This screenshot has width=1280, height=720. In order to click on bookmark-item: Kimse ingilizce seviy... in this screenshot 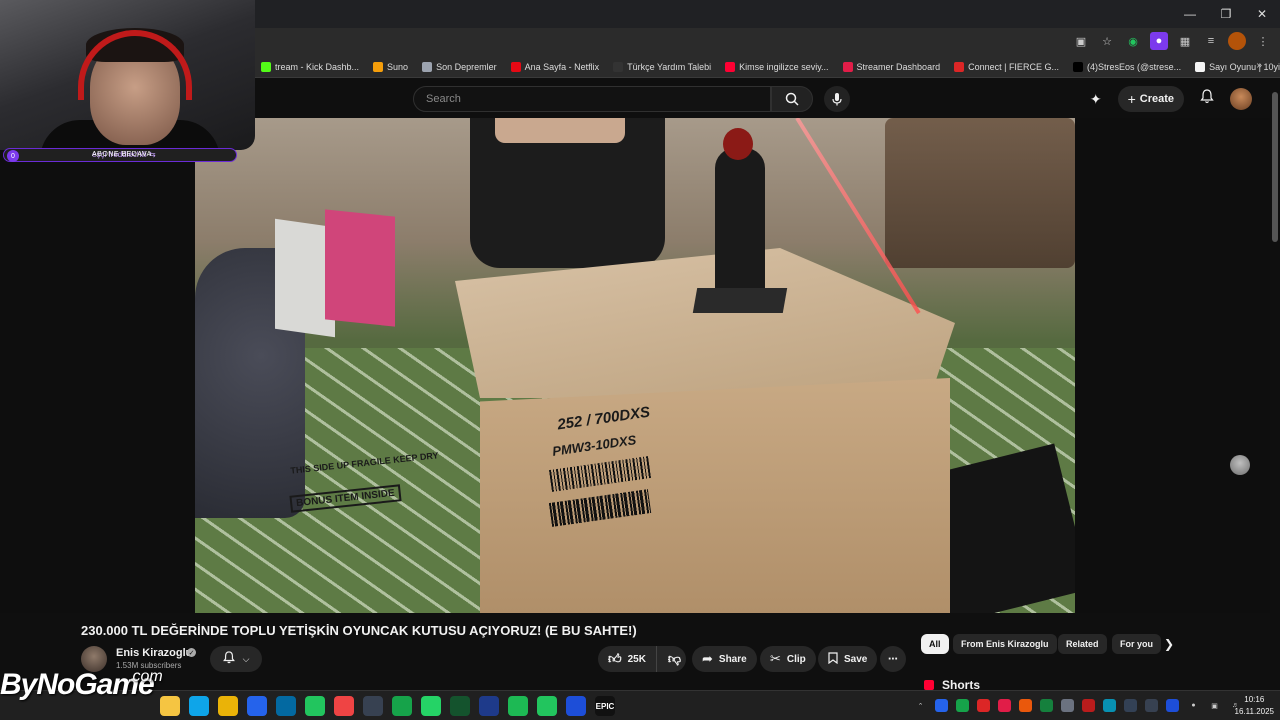, I will do `click(776, 67)`.